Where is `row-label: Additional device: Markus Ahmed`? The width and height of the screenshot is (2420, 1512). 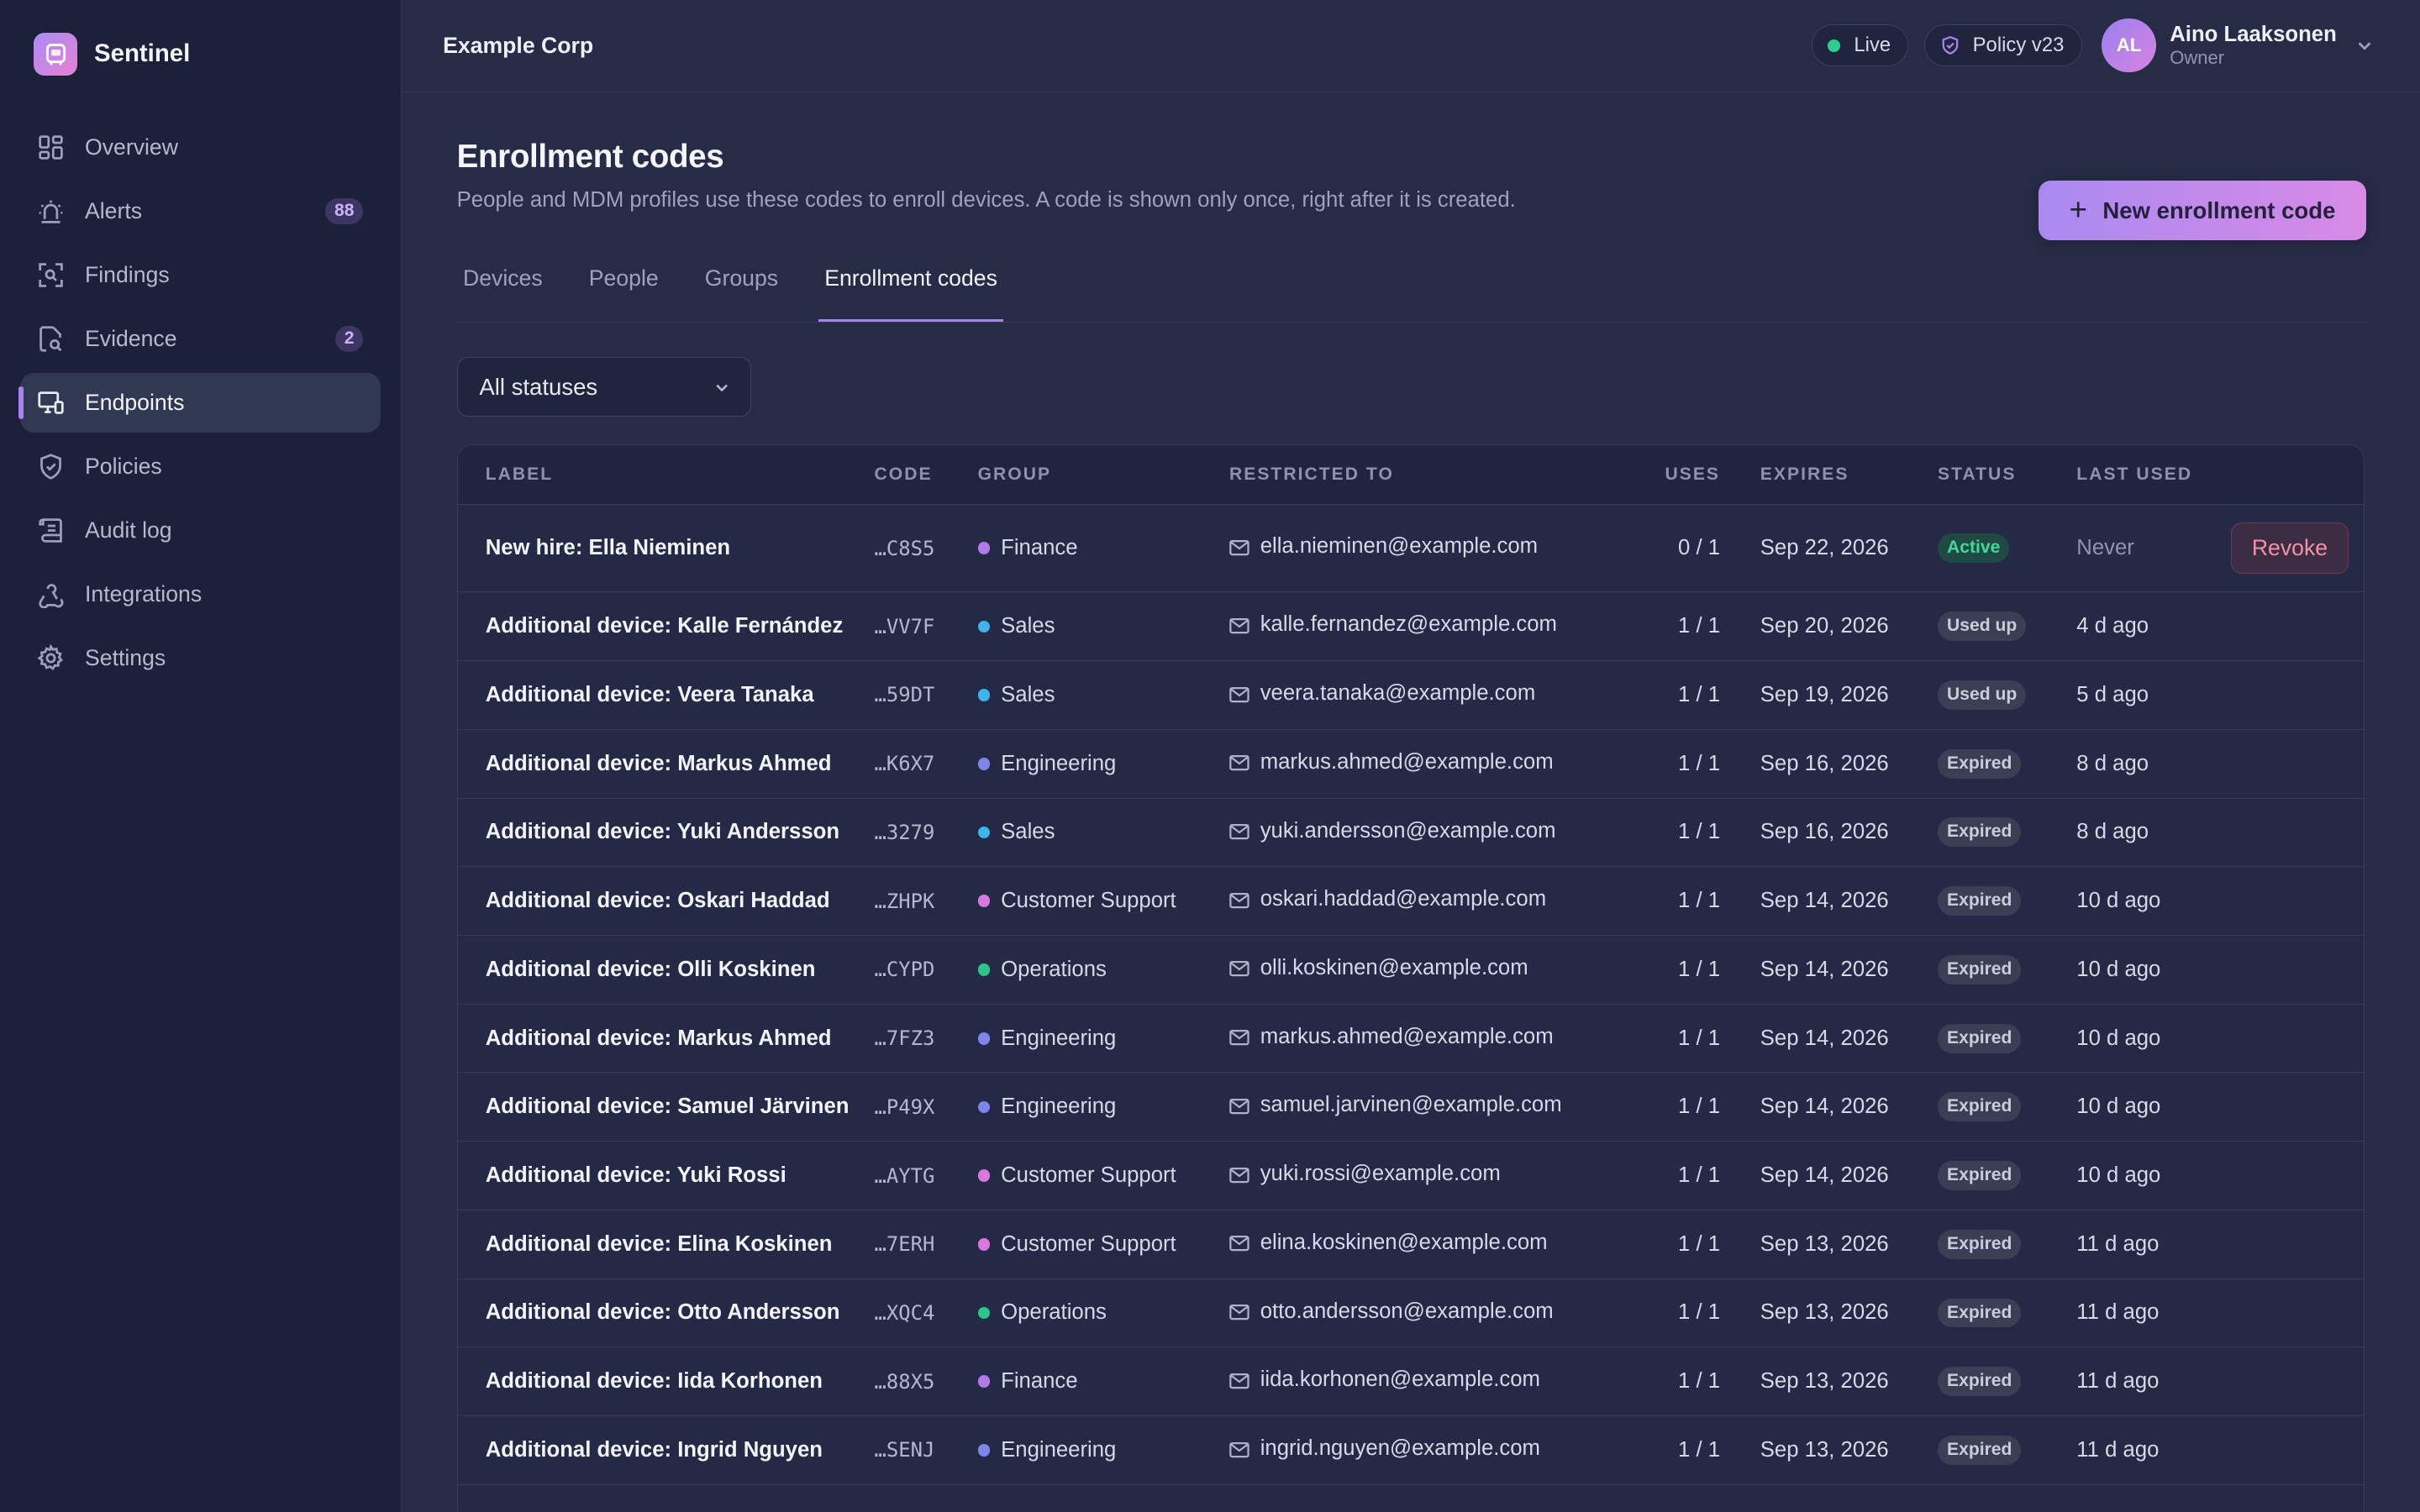 row-label: Additional device: Markus Ahmed is located at coordinates (666, 1039).